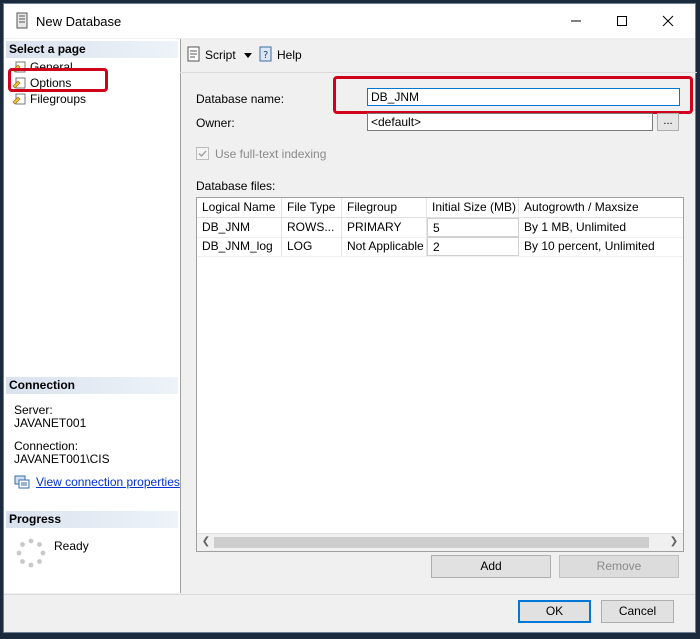  I want to click on owner-label: Owner:, so click(215, 123).